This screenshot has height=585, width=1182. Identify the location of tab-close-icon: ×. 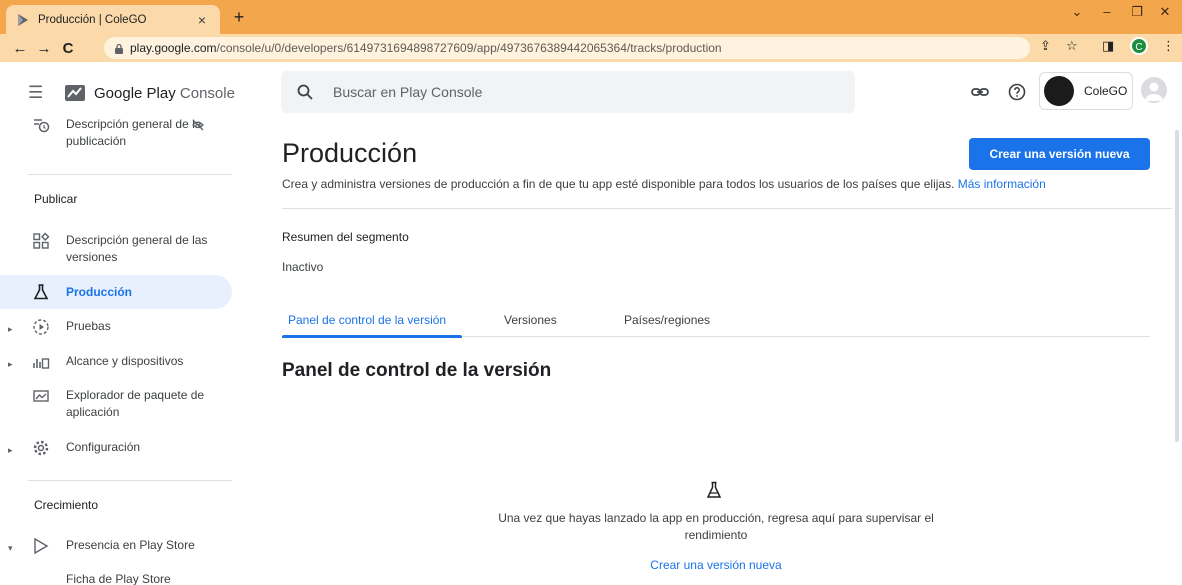
(202, 20).